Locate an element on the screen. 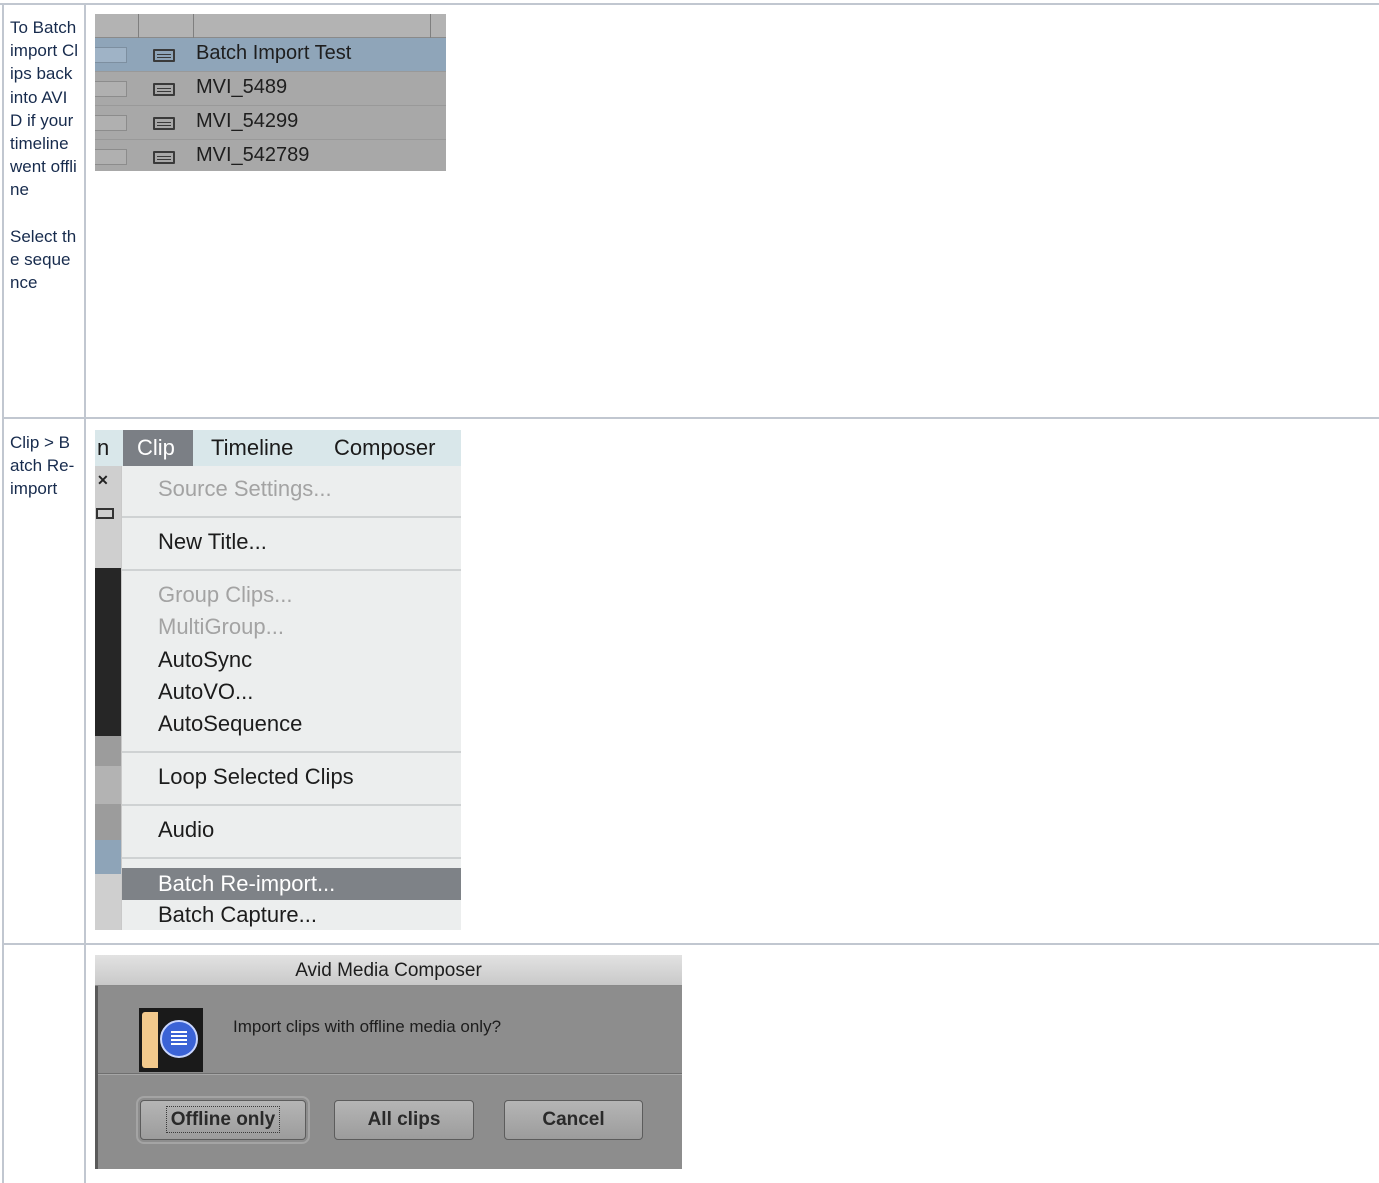 The width and height of the screenshot is (1379, 1183). cancel-button: Cancel is located at coordinates (573, 1120).